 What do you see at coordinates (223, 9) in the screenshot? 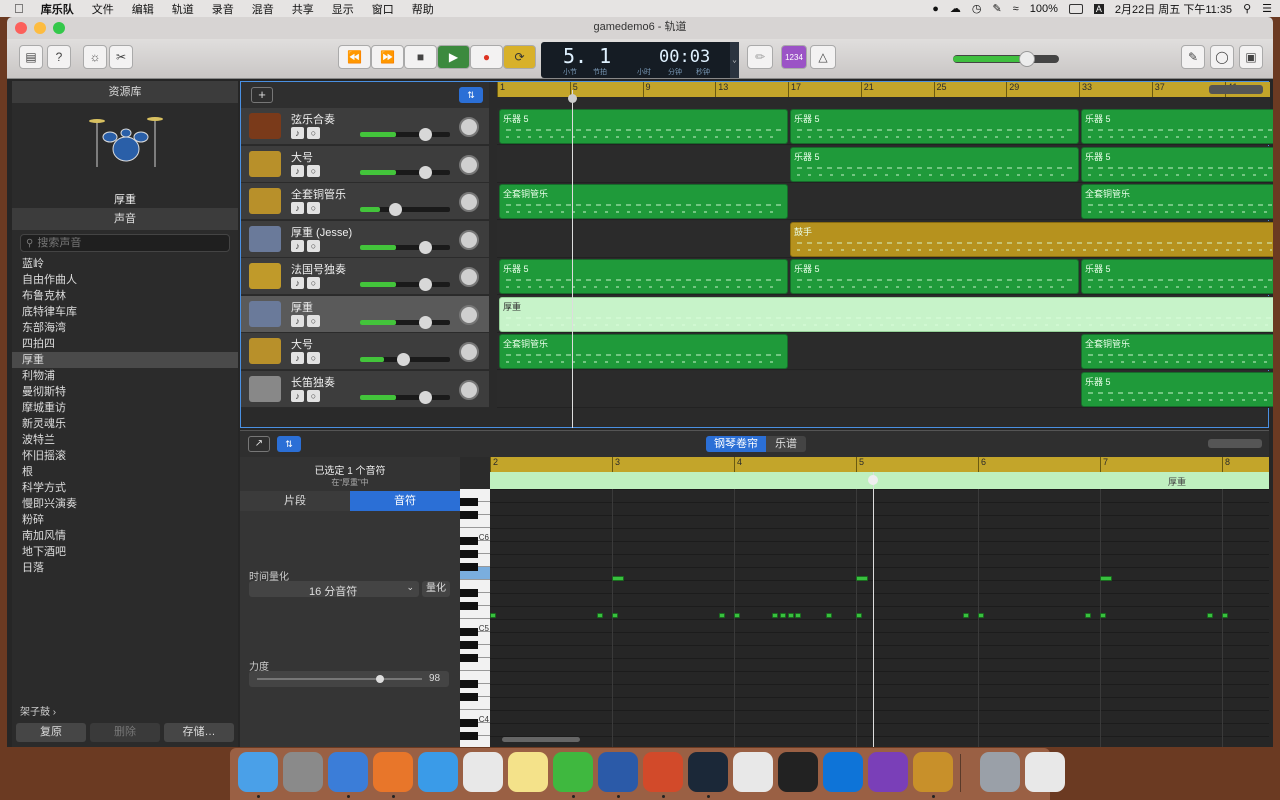
I see `menu-record: 录音` at bounding box center [223, 9].